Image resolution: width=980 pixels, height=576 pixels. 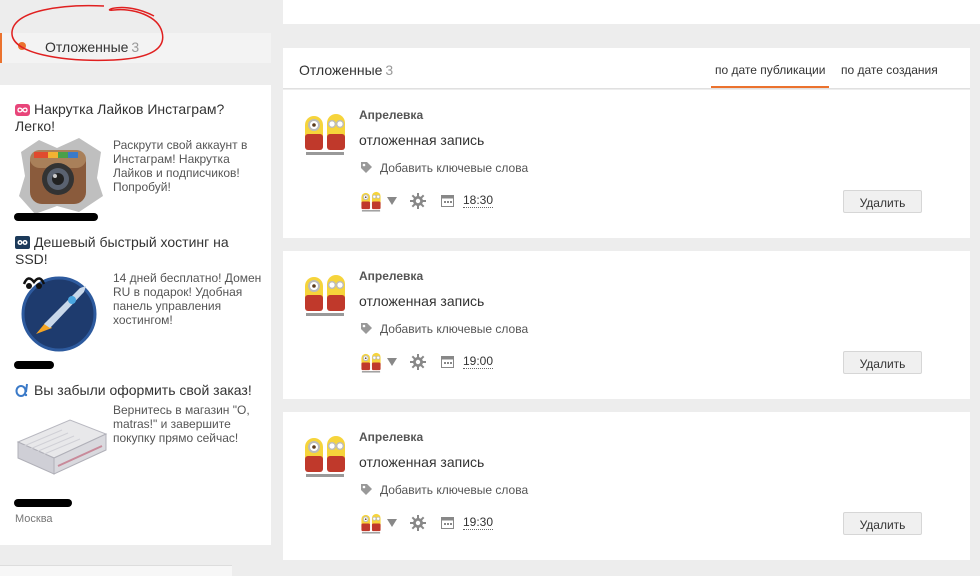 I want to click on mattress-image, so click(x=61, y=443).